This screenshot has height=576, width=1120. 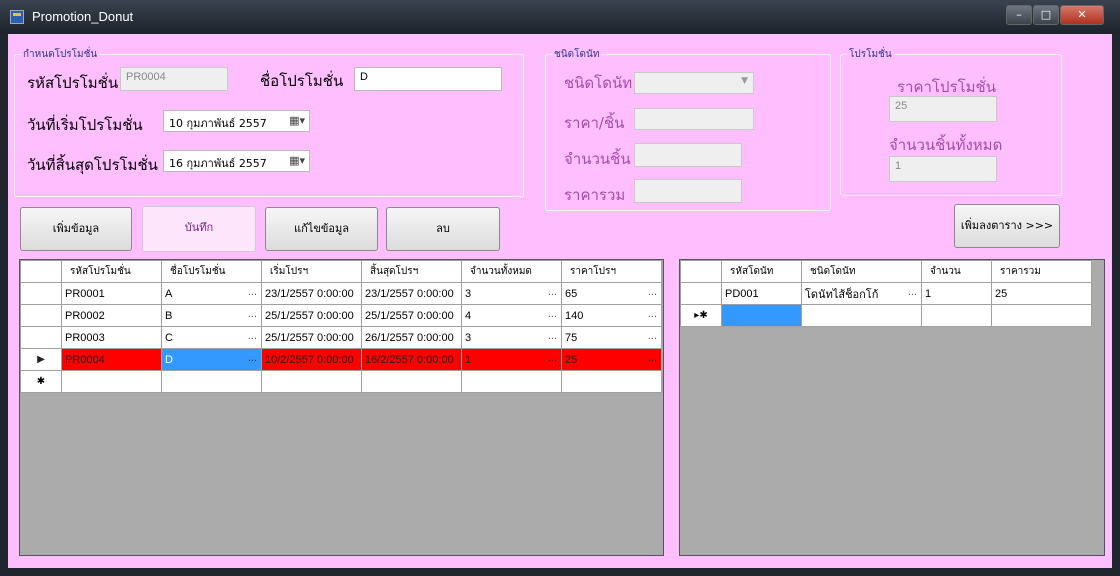 What do you see at coordinates (41, 359) in the screenshot?
I see `row-header: ▶` at bounding box center [41, 359].